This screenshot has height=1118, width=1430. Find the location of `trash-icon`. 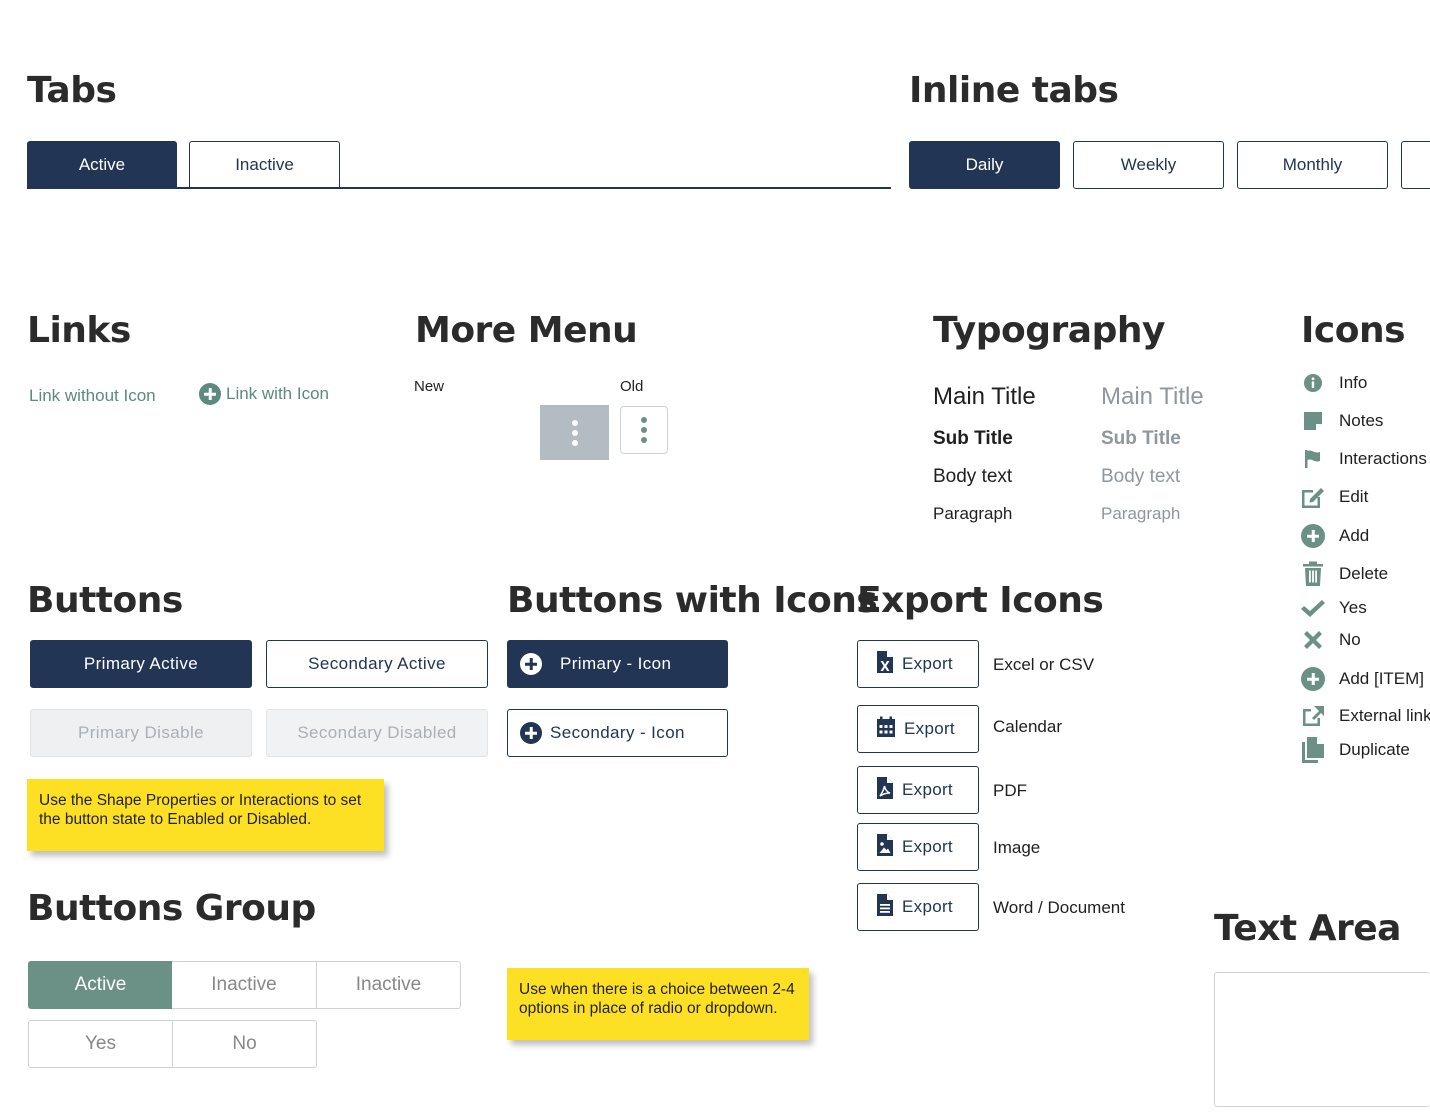

trash-icon is located at coordinates (1313, 574).